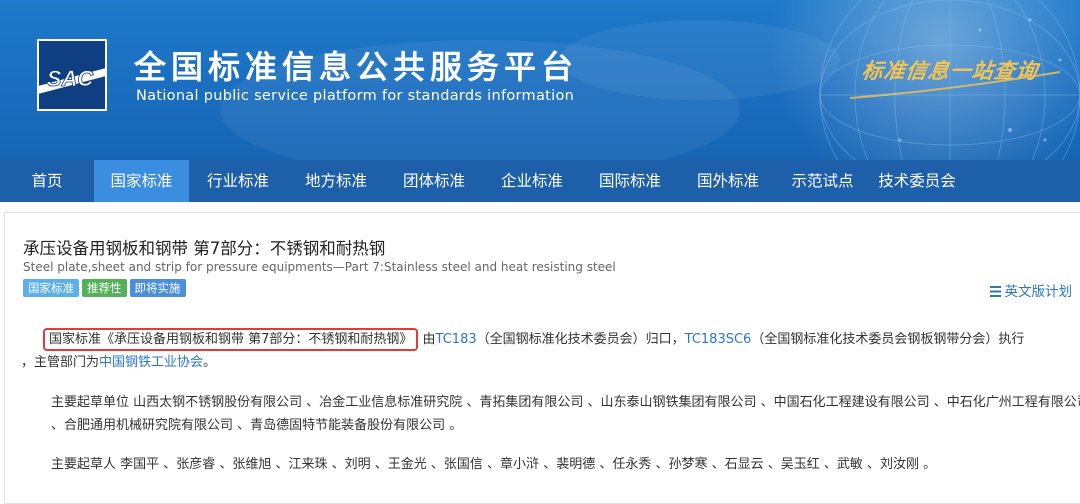 The width and height of the screenshot is (1080, 504). What do you see at coordinates (336, 181) in the screenshot?
I see `nav-item-local-standards: 地方标准` at bounding box center [336, 181].